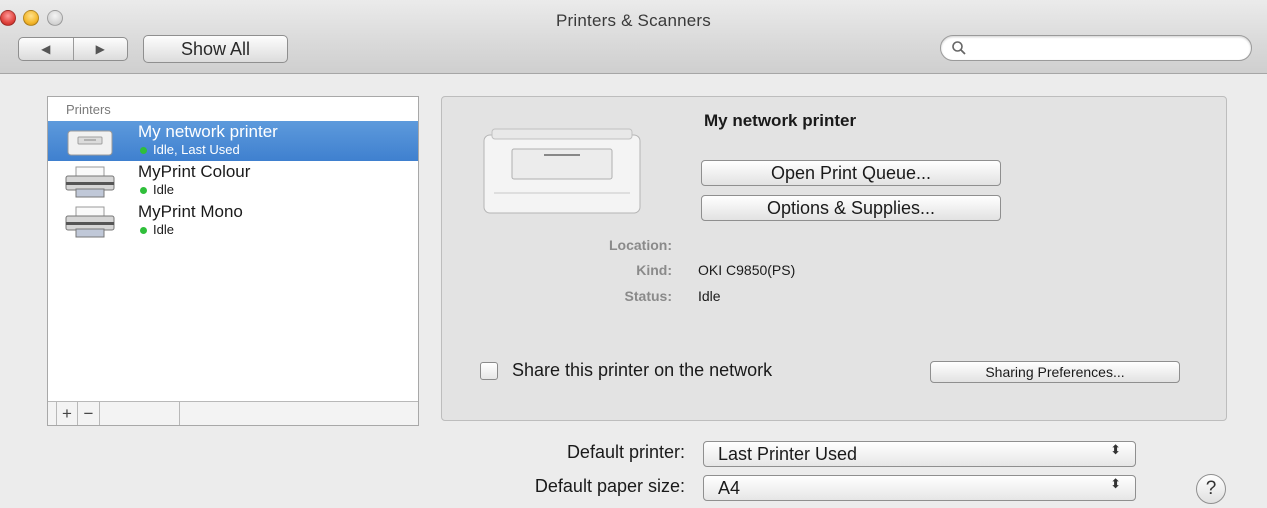 This screenshot has height=508, width=1267. What do you see at coordinates (654, 270) in the screenshot?
I see `kind-label: Kind:` at bounding box center [654, 270].